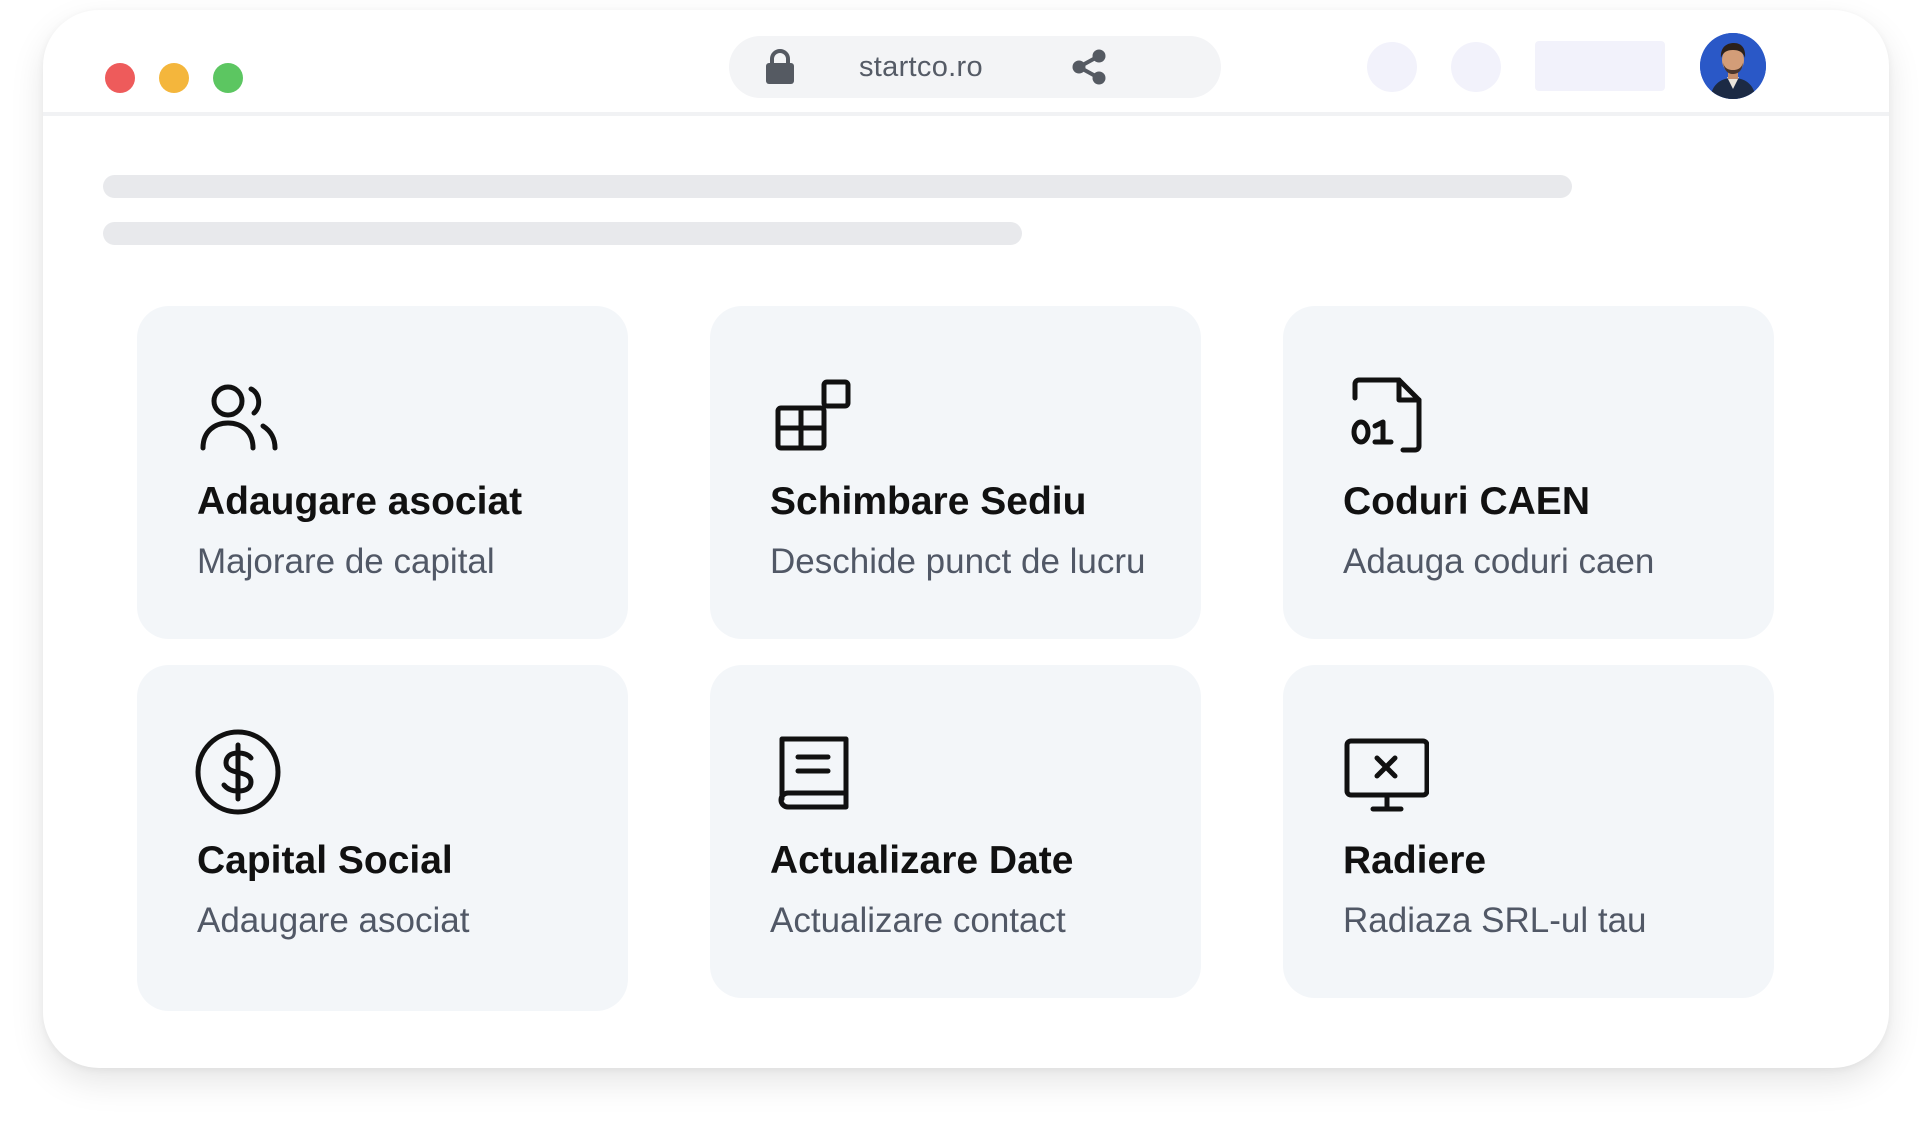 This screenshot has width=1920, height=1129. I want to click on users-icon, so click(239, 417).